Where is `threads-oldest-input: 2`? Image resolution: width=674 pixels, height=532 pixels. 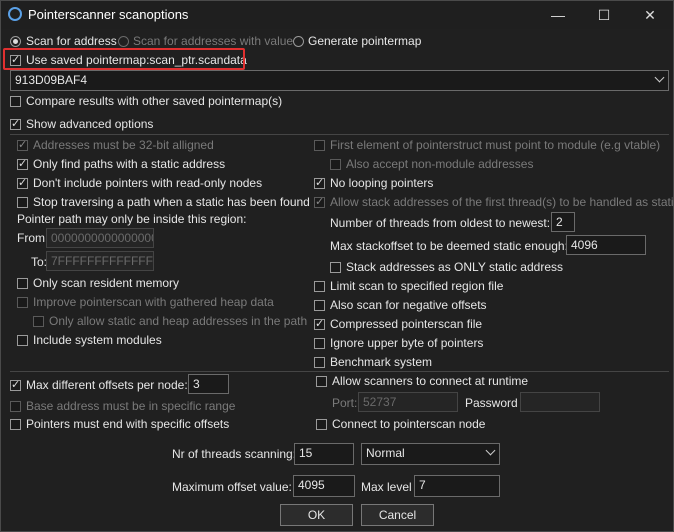 threads-oldest-input: 2 is located at coordinates (563, 222).